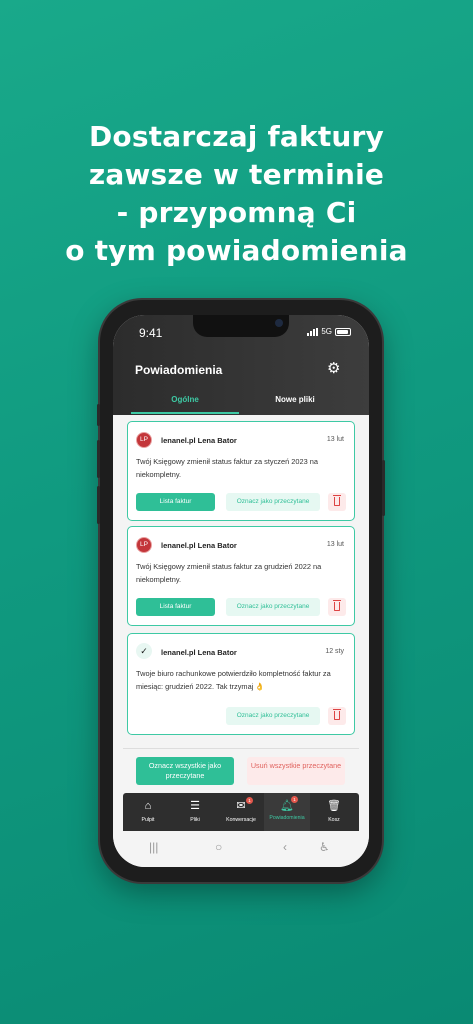 The width and height of the screenshot is (473, 1024). Describe the element at coordinates (236, 212) in the screenshot. I see `headline-line-3: - przypomną Ci` at that location.